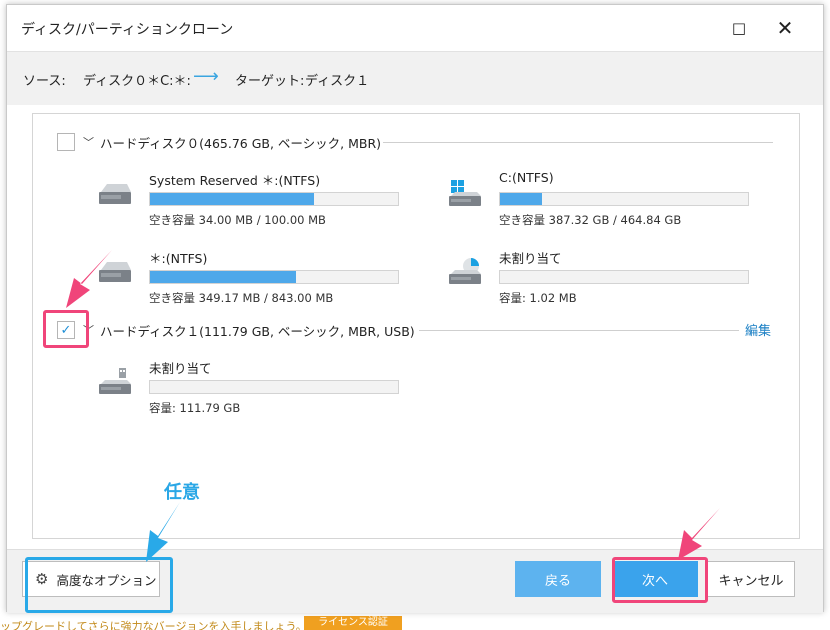 The width and height of the screenshot is (830, 630). Describe the element at coordinates (241, 298) in the screenshot. I see `partition-capacity: 空き容量 349.17 MB / 843.00 MB` at that location.